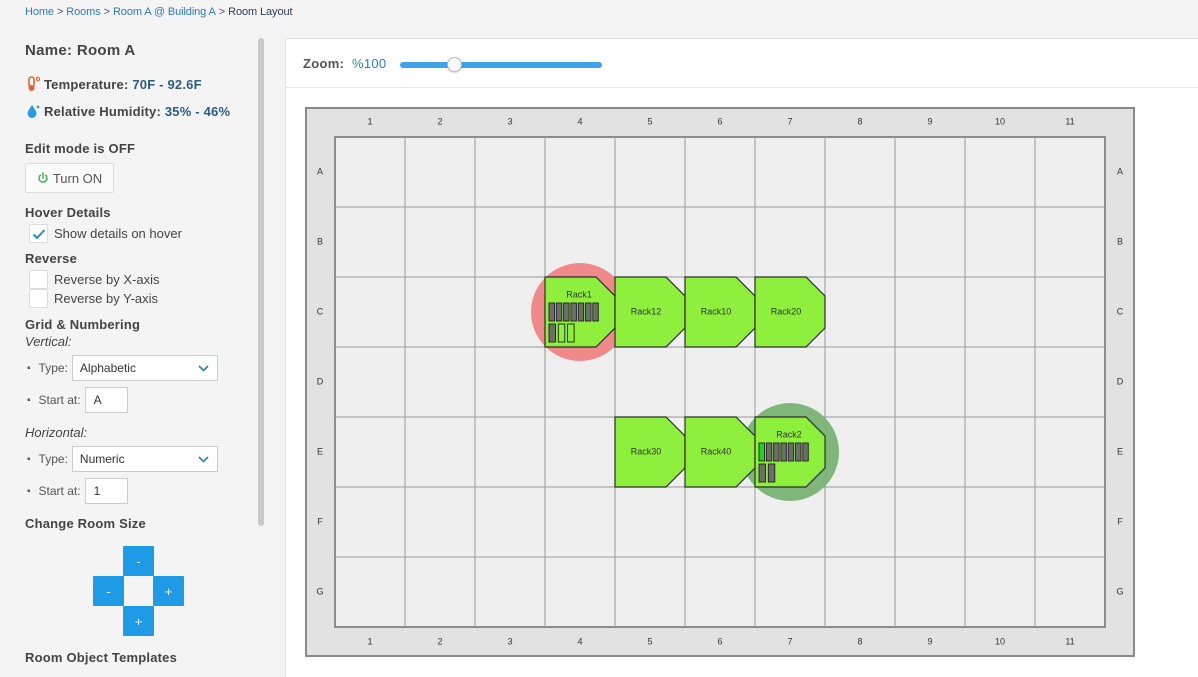  Describe the element at coordinates (38, 298) in the screenshot. I see `reverse-y-checkbox` at that location.